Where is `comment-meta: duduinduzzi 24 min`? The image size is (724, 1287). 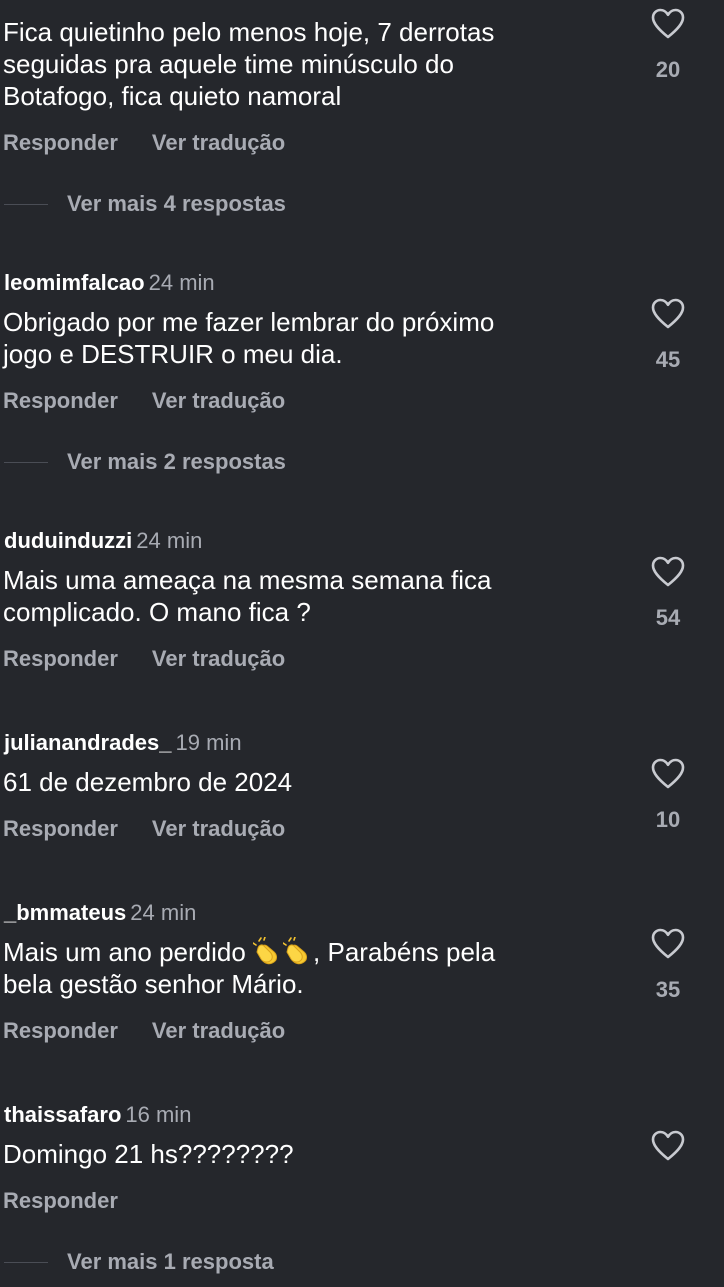
comment-meta: duduinduzzi 24 min is located at coordinates (103, 541).